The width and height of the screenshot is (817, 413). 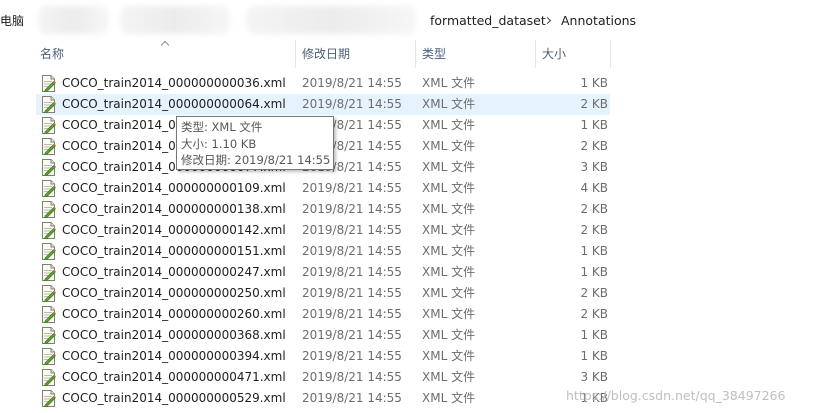 I want to click on file-size: 4 KB, so click(x=594, y=188).